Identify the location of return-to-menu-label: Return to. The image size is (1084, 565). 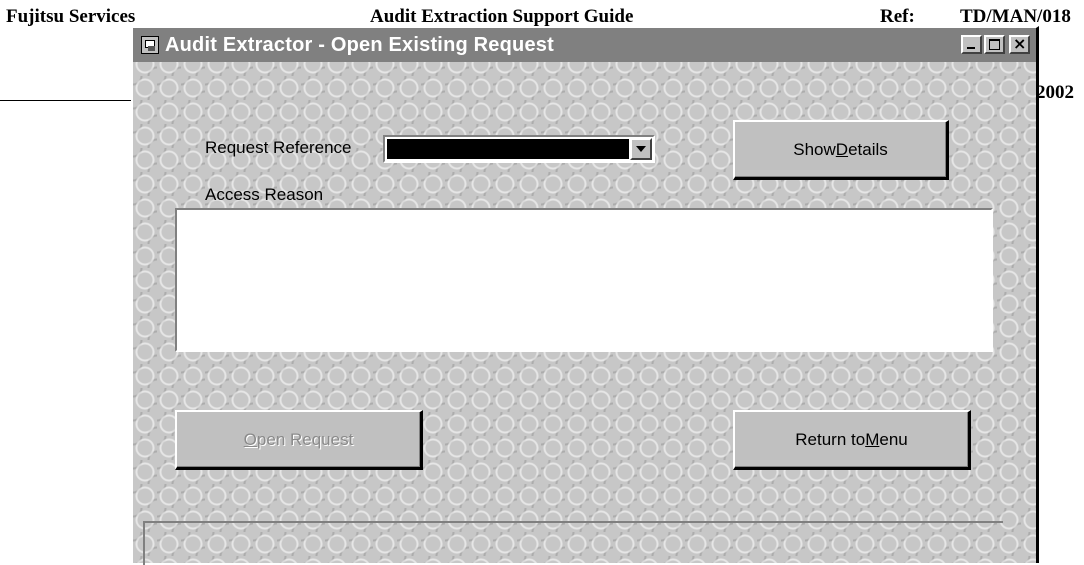
(830, 439).